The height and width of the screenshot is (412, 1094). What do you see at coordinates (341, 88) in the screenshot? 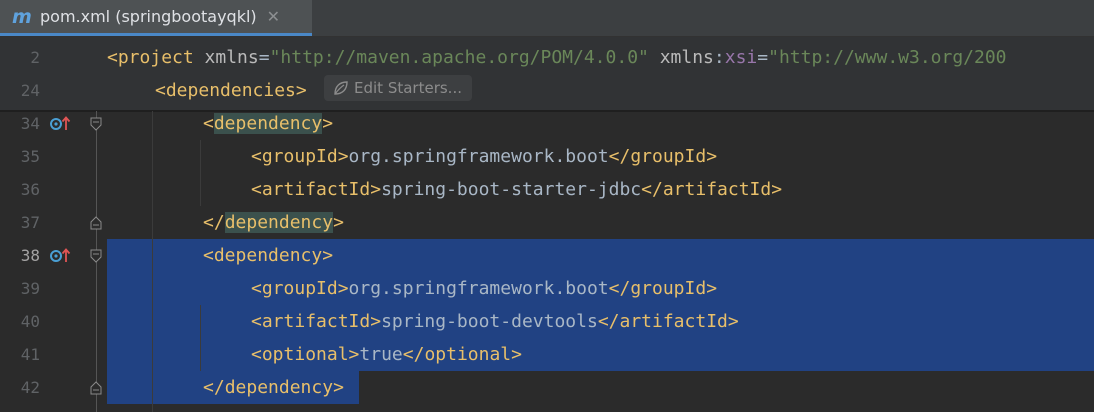
I see `spring-leaf-icon` at bounding box center [341, 88].